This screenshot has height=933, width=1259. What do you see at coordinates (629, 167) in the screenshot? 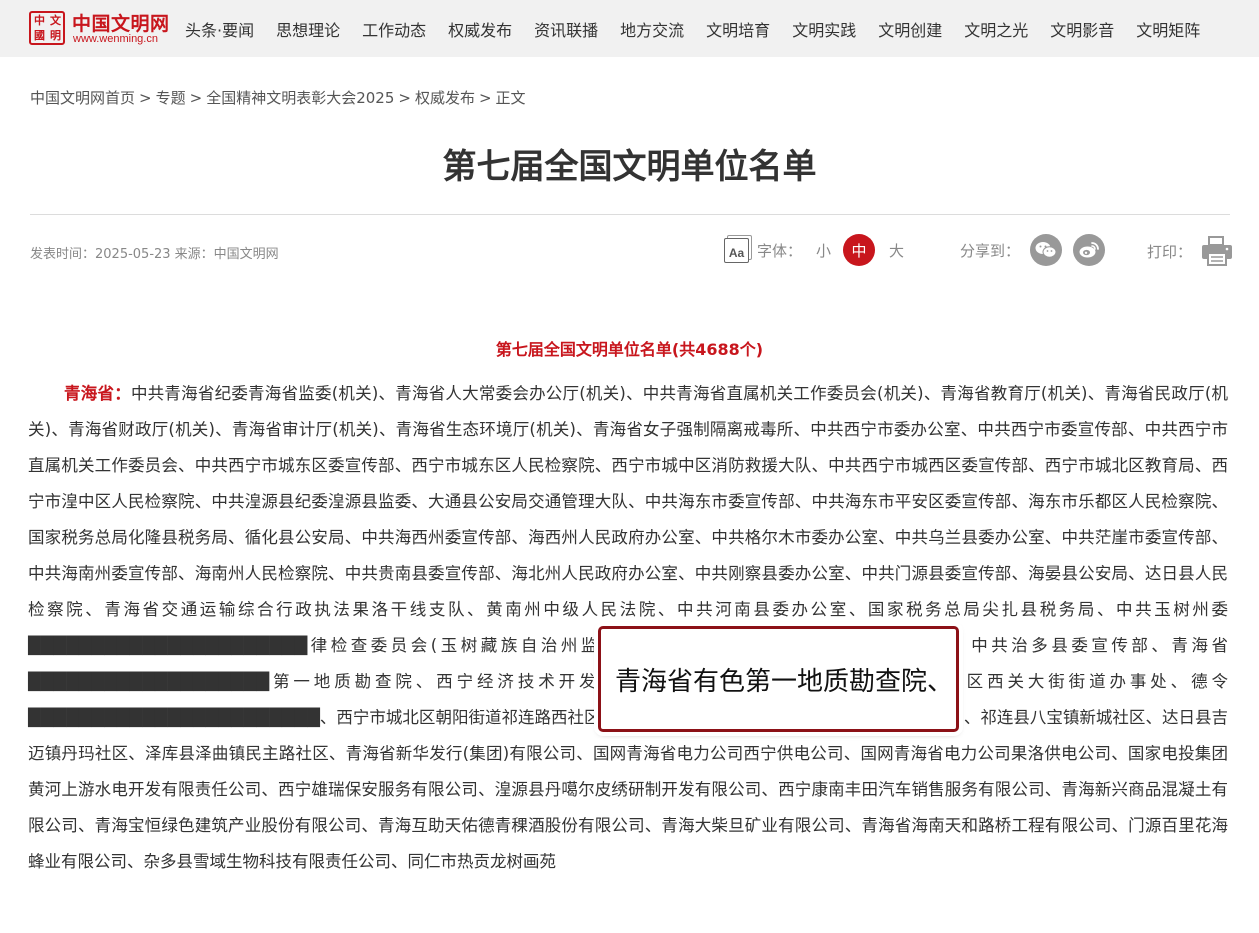
I see `article-title: 第七届全国文明单位名单` at bounding box center [629, 167].